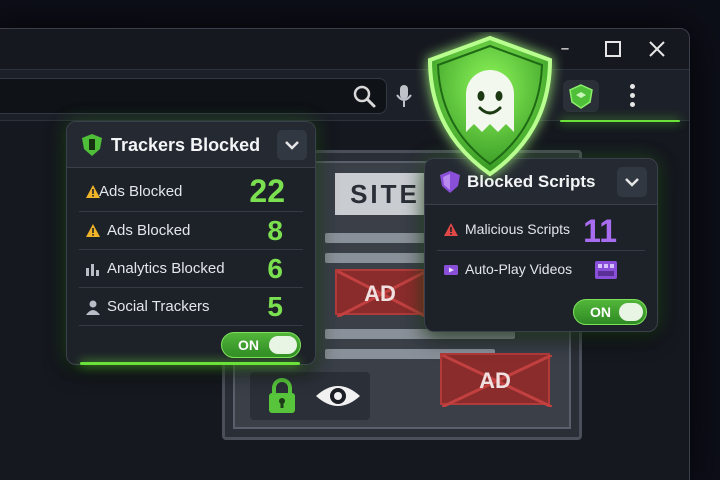  I want to click on bar-chart-icon, so click(92, 270).